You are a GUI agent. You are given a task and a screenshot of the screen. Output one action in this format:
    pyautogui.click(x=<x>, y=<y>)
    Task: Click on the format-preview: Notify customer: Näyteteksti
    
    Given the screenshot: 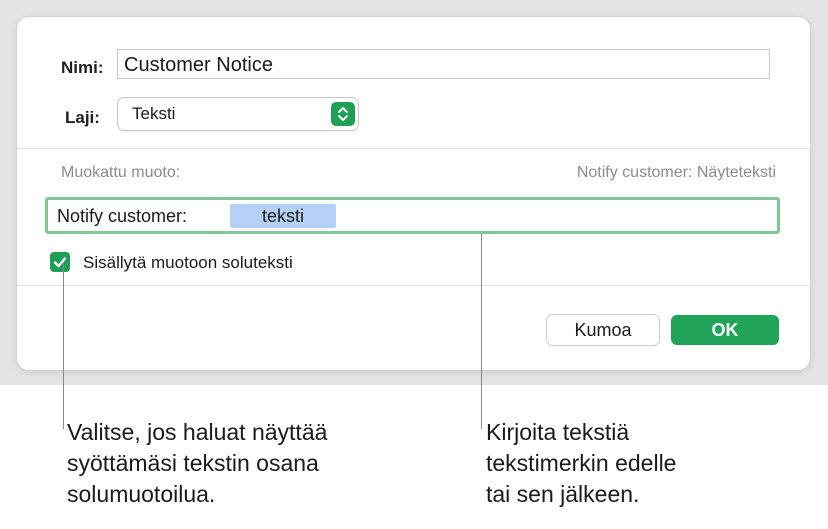 What is the action you would take?
    pyautogui.click(x=676, y=172)
    